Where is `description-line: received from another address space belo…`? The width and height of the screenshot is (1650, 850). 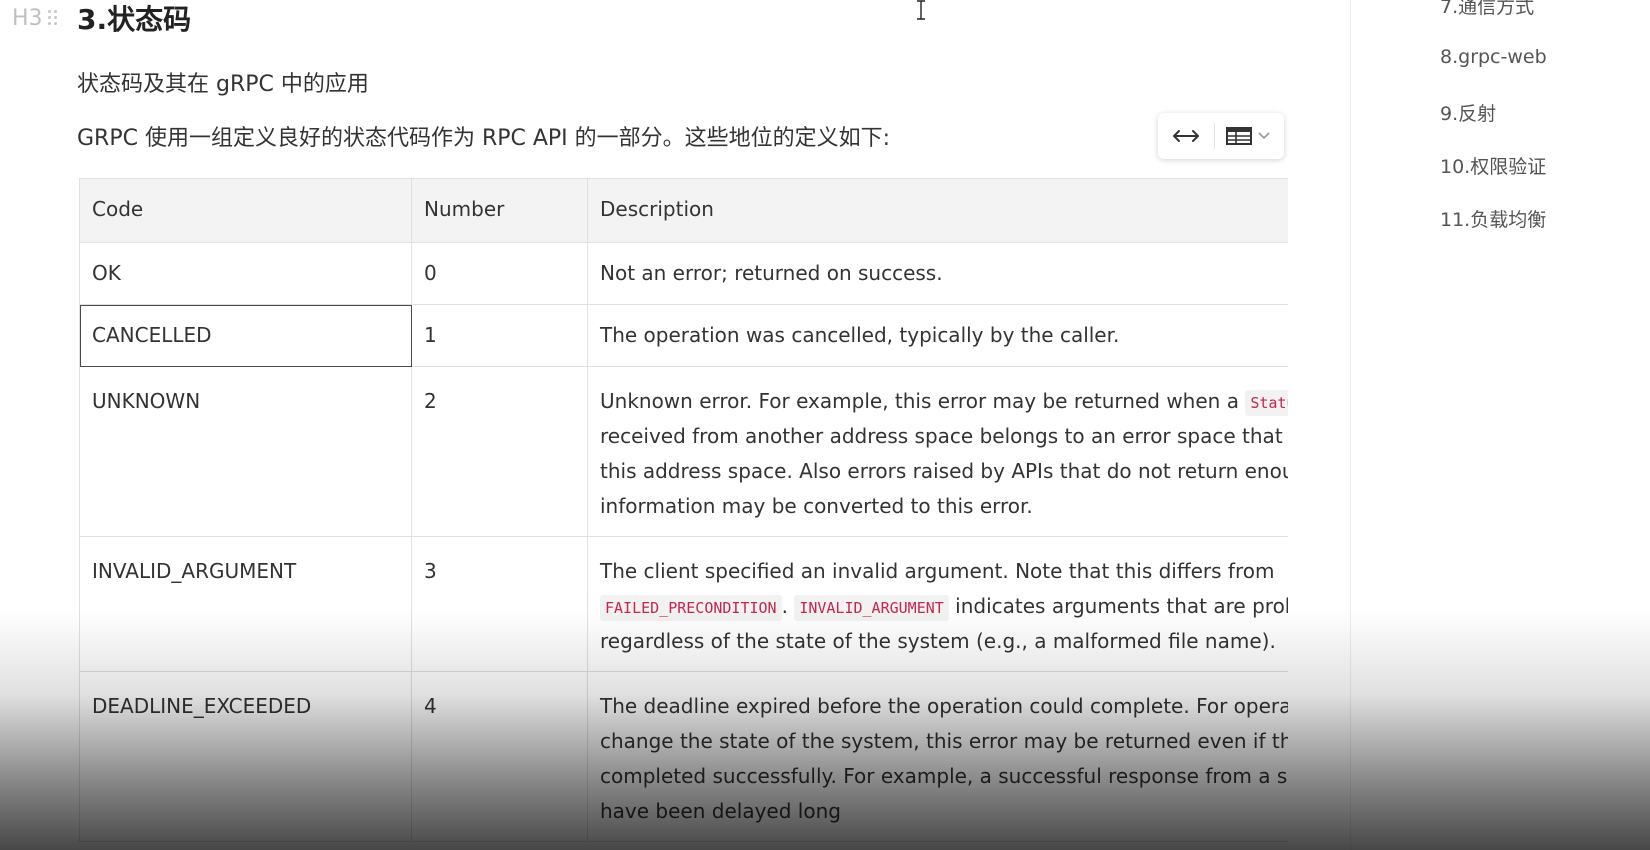 description-line: received from another address space belo… is located at coordinates (944, 436).